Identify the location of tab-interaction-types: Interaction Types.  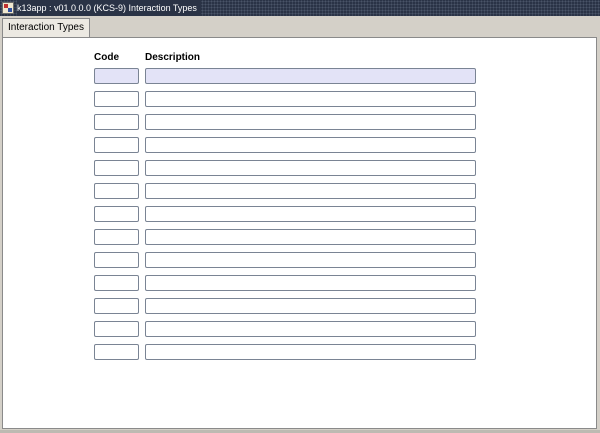
(46, 27).